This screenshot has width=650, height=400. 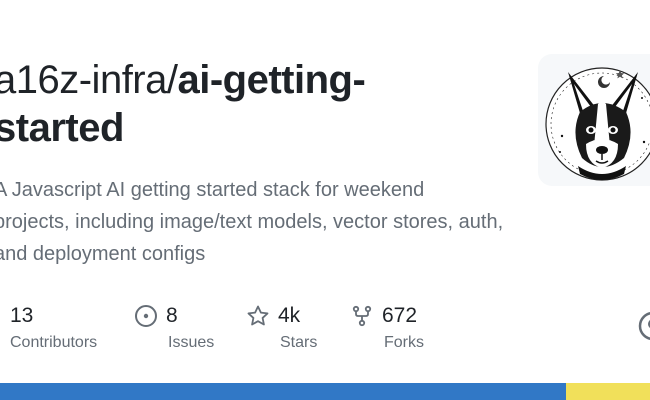 What do you see at coordinates (404, 342) in the screenshot?
I see `forks-label: Forks` at bounding box center [404, 342].